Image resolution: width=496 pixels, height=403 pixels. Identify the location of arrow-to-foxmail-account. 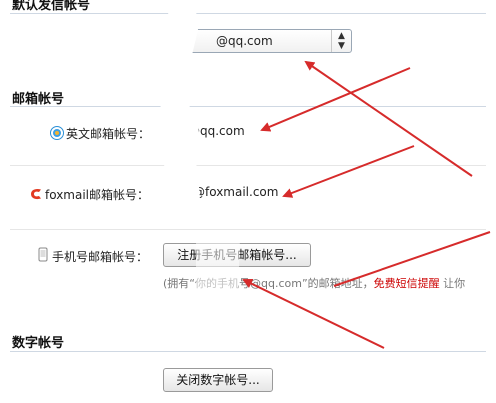
(348, 171).